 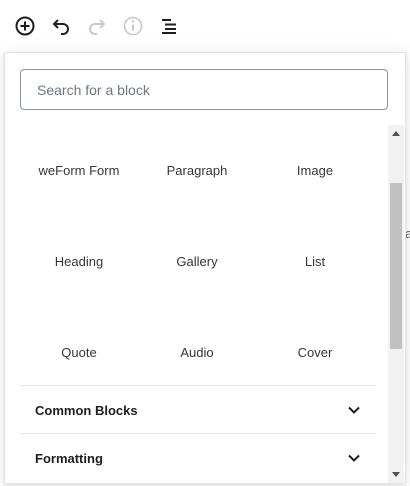 I want to click on scroll-thumb, so click(x=396, y=266).